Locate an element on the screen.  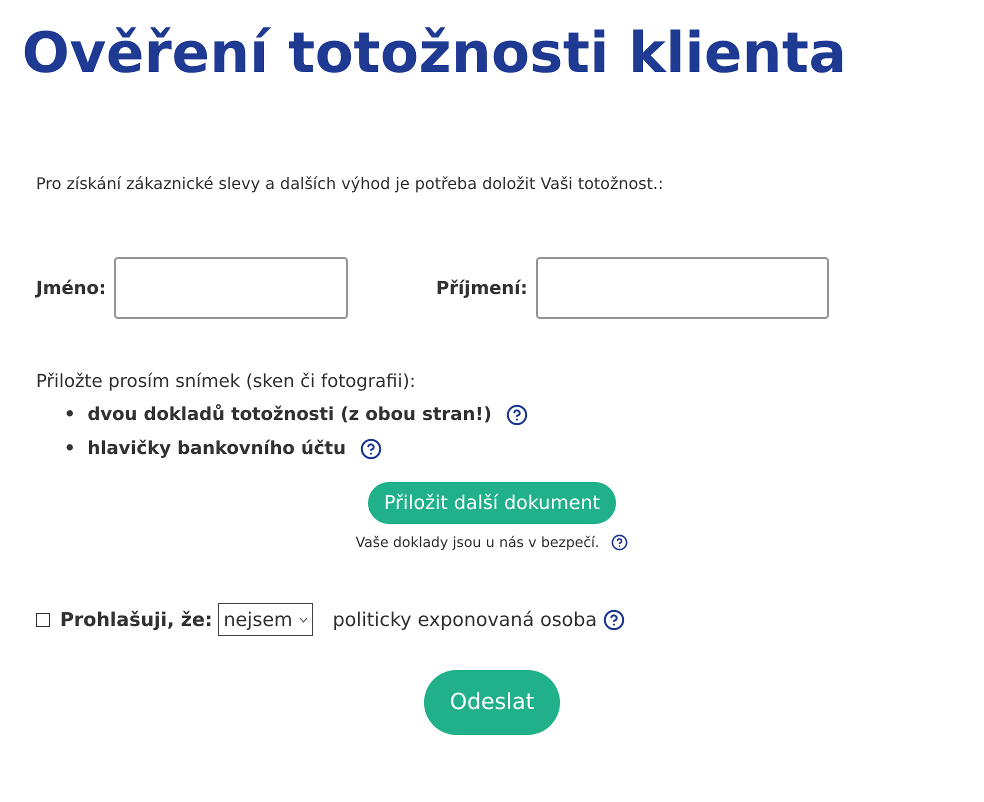
document-item: hlavičky bankovního účtu is located at coordinates (217, 449).